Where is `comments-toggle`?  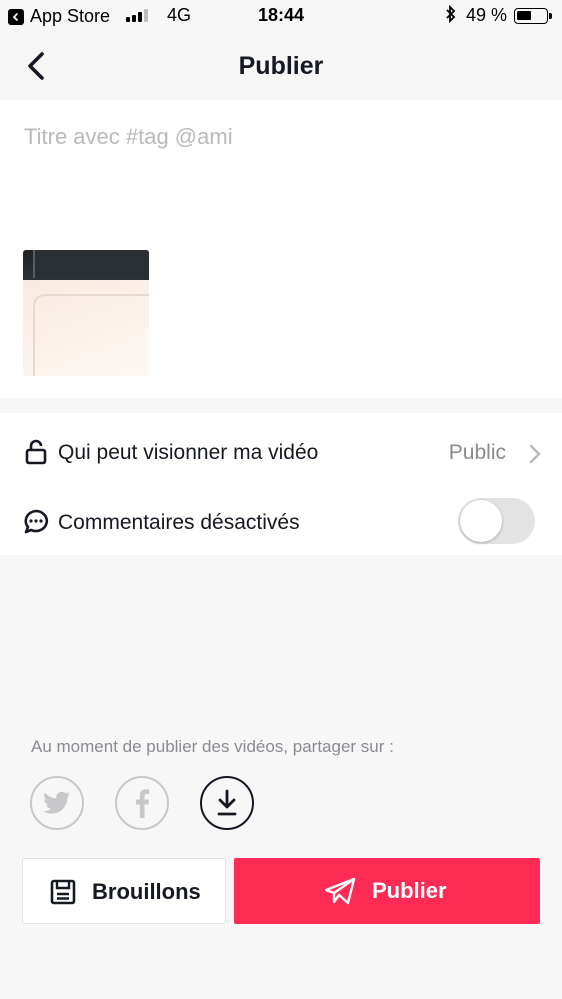
comments-toggle is located at coordinates (496, 521).